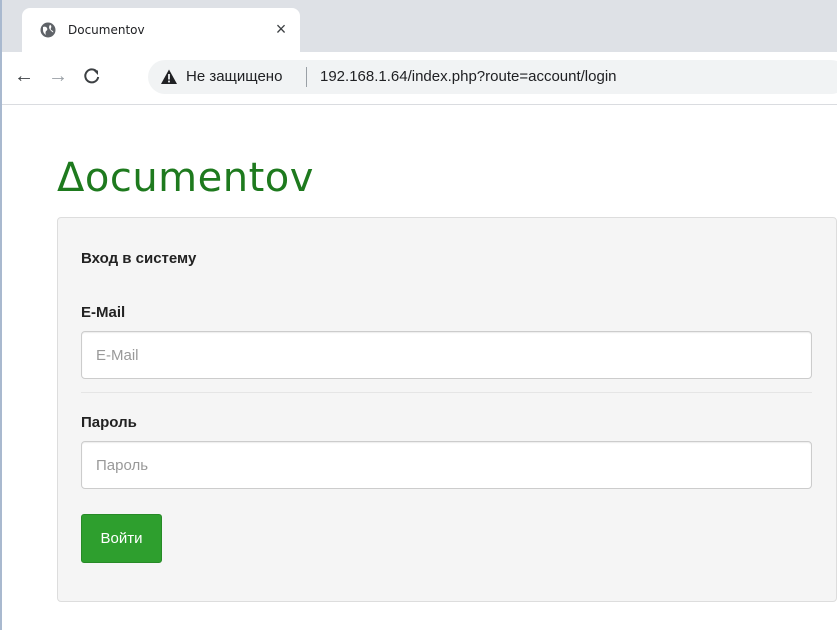  I want to click on address-bar-divider, so click(306, 77).